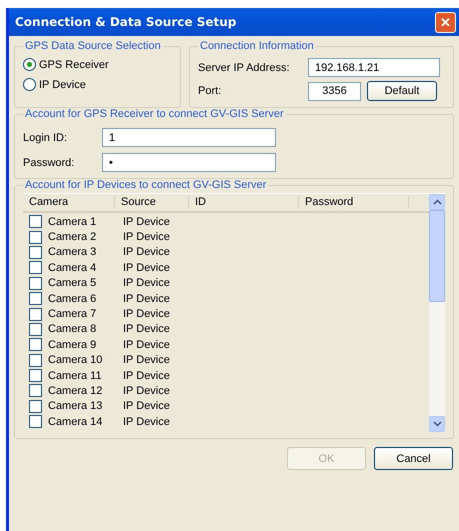  Describe the element at coordinates (210, 91) in the screenshot. I see `field-label: Port:` at that location.